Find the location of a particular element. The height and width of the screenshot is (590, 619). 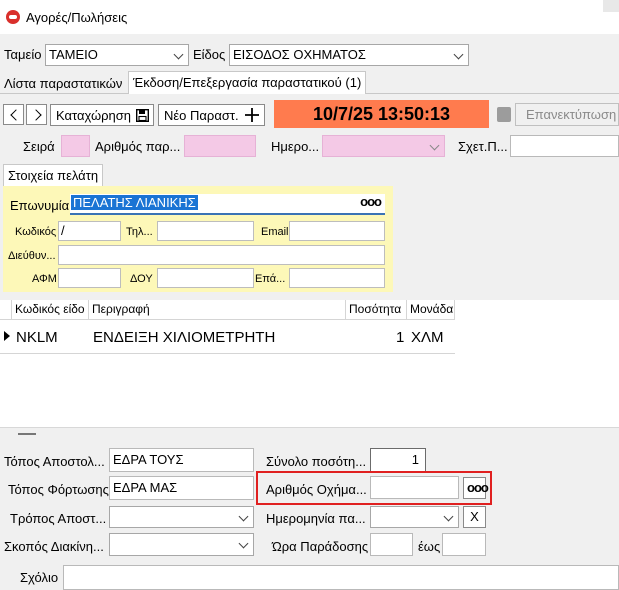

ora-eos-field is located at coordinates (464, 544).